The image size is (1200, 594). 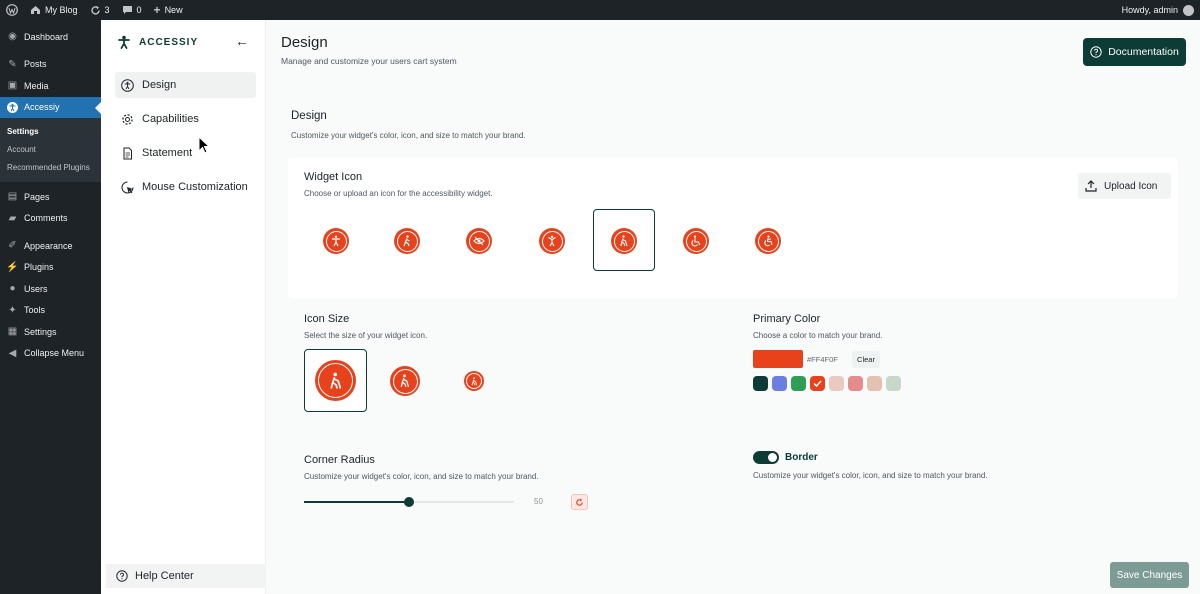 What do you see at coordinates (1149, 575) in the screenshot?
I see `save-changes-button: Save Changes` at bounding box center [1149, 575].